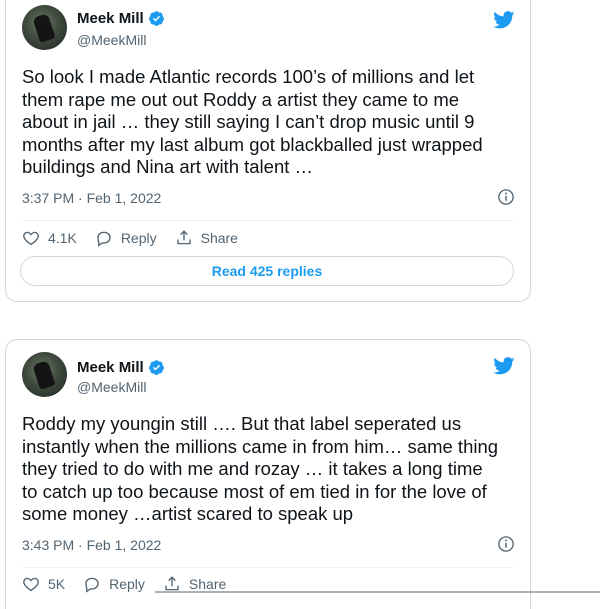  What do you see at coordinates (91, 198) in the screenshot?
I see `tweet-timestamp: 3:37 PM · Feb 1, 2022` at bounding box center [91, 198].